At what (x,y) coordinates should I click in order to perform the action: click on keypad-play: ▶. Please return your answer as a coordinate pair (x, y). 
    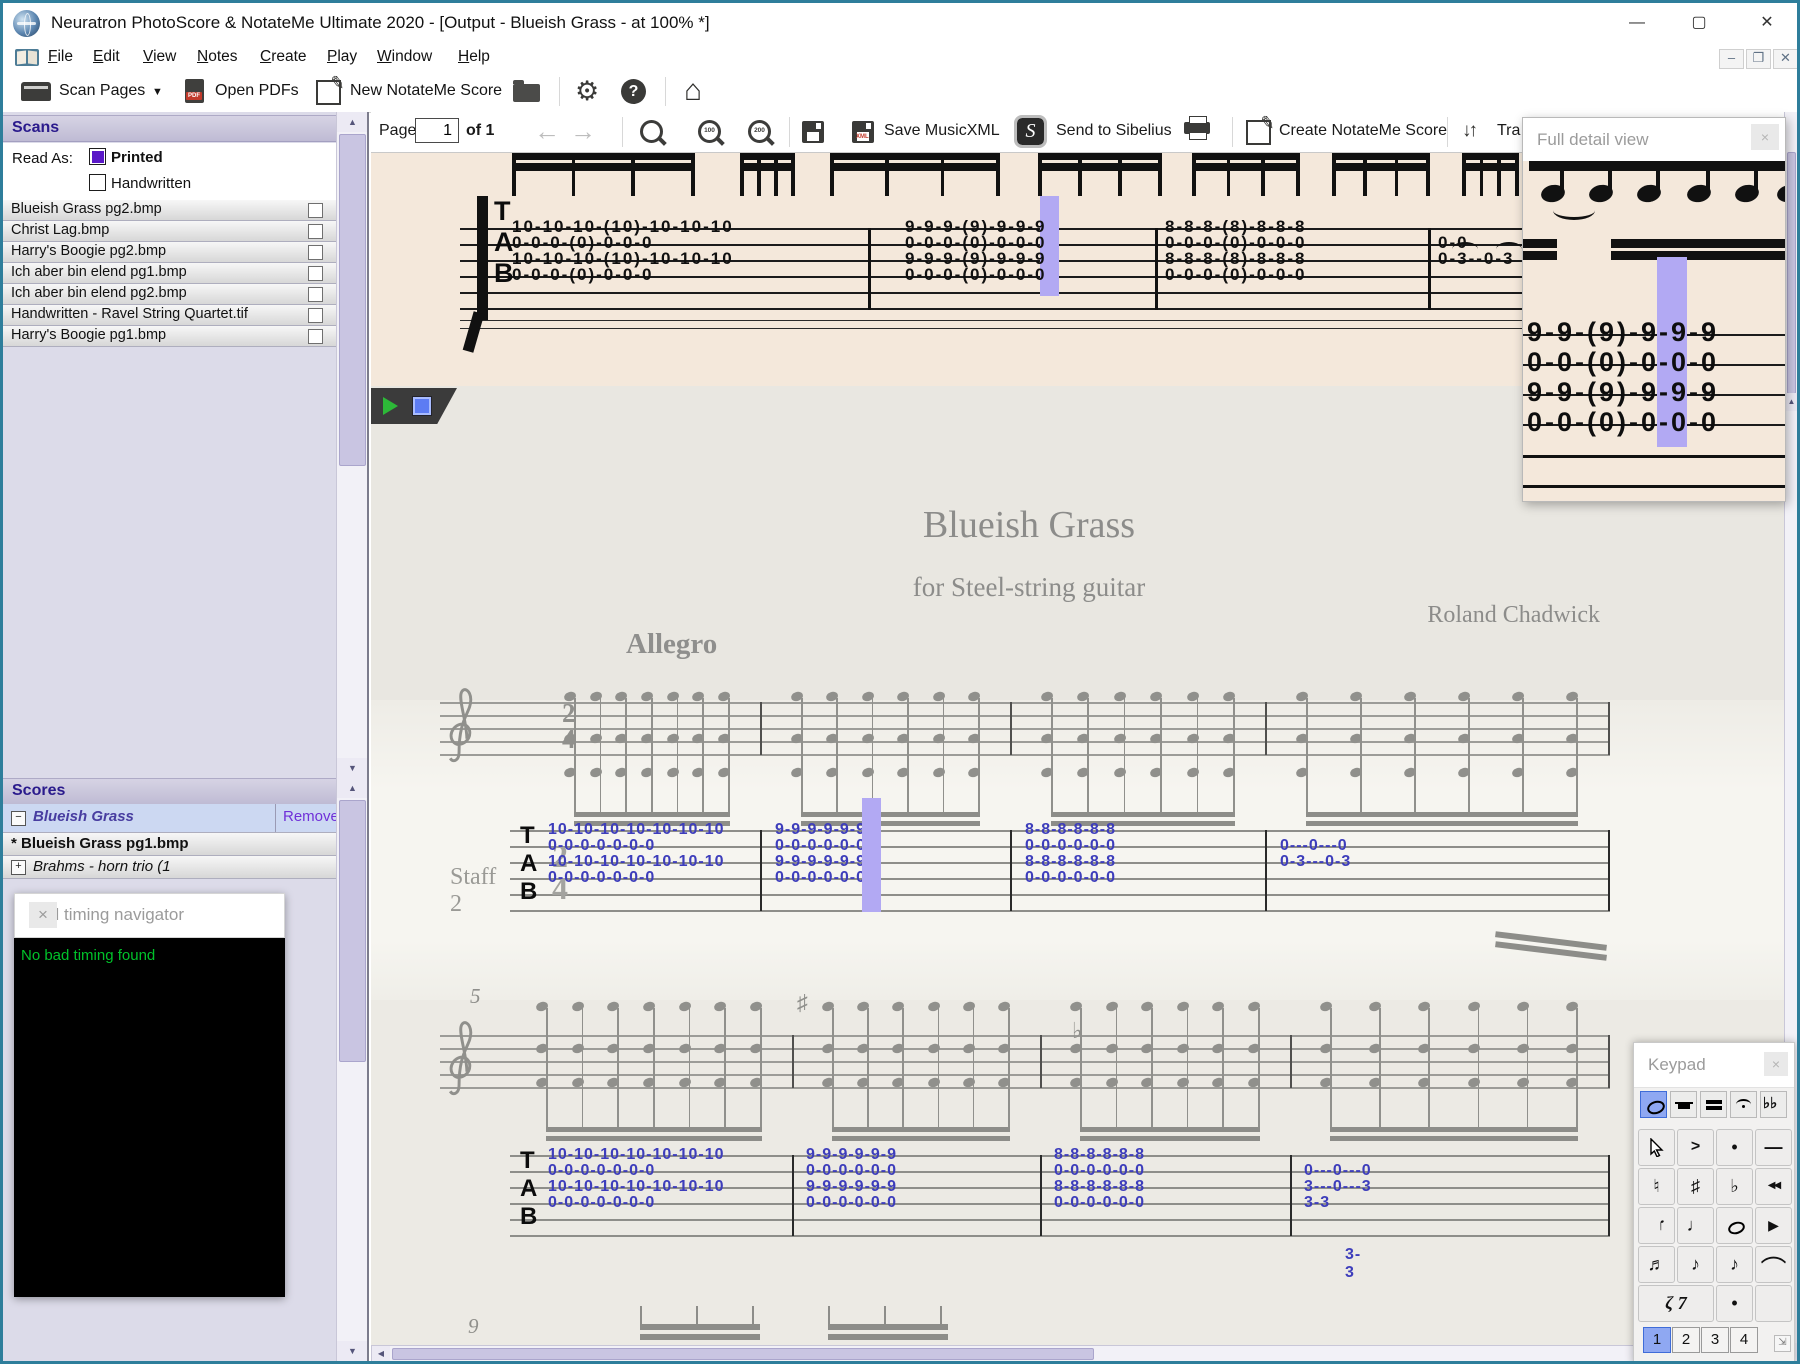
    Looking at the image, I should click on (1773, 1225).